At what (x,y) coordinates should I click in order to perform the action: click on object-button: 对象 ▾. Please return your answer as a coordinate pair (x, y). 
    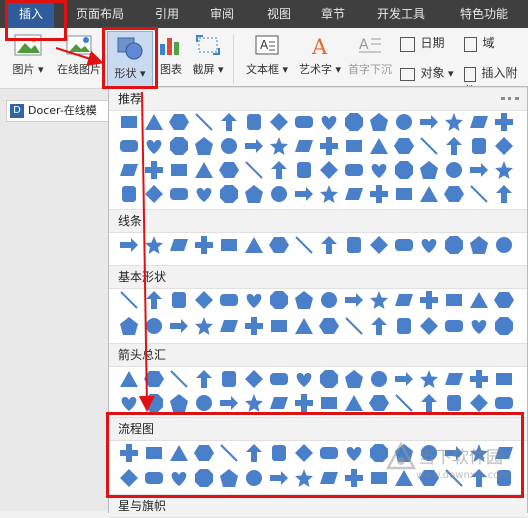
    Looking at the image, I should click on (430, 72).